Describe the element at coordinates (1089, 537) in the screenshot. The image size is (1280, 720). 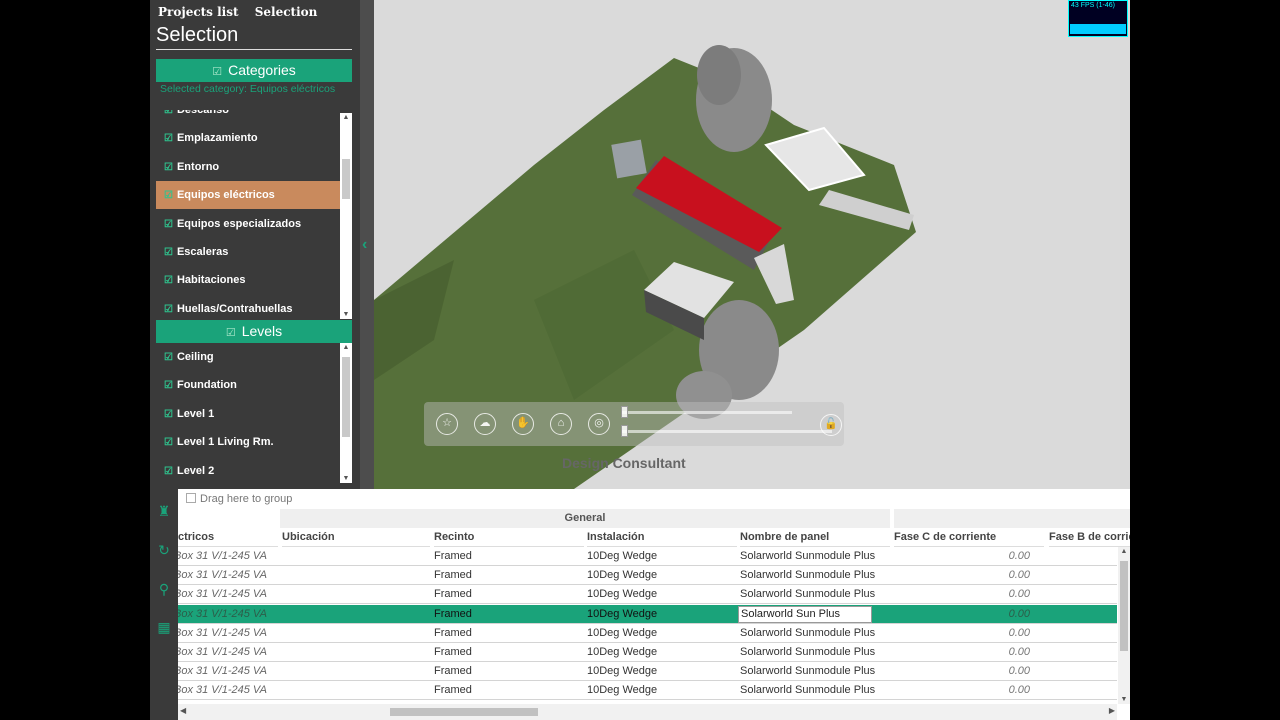
I see `column-header: Fase B de corrie` at that location.